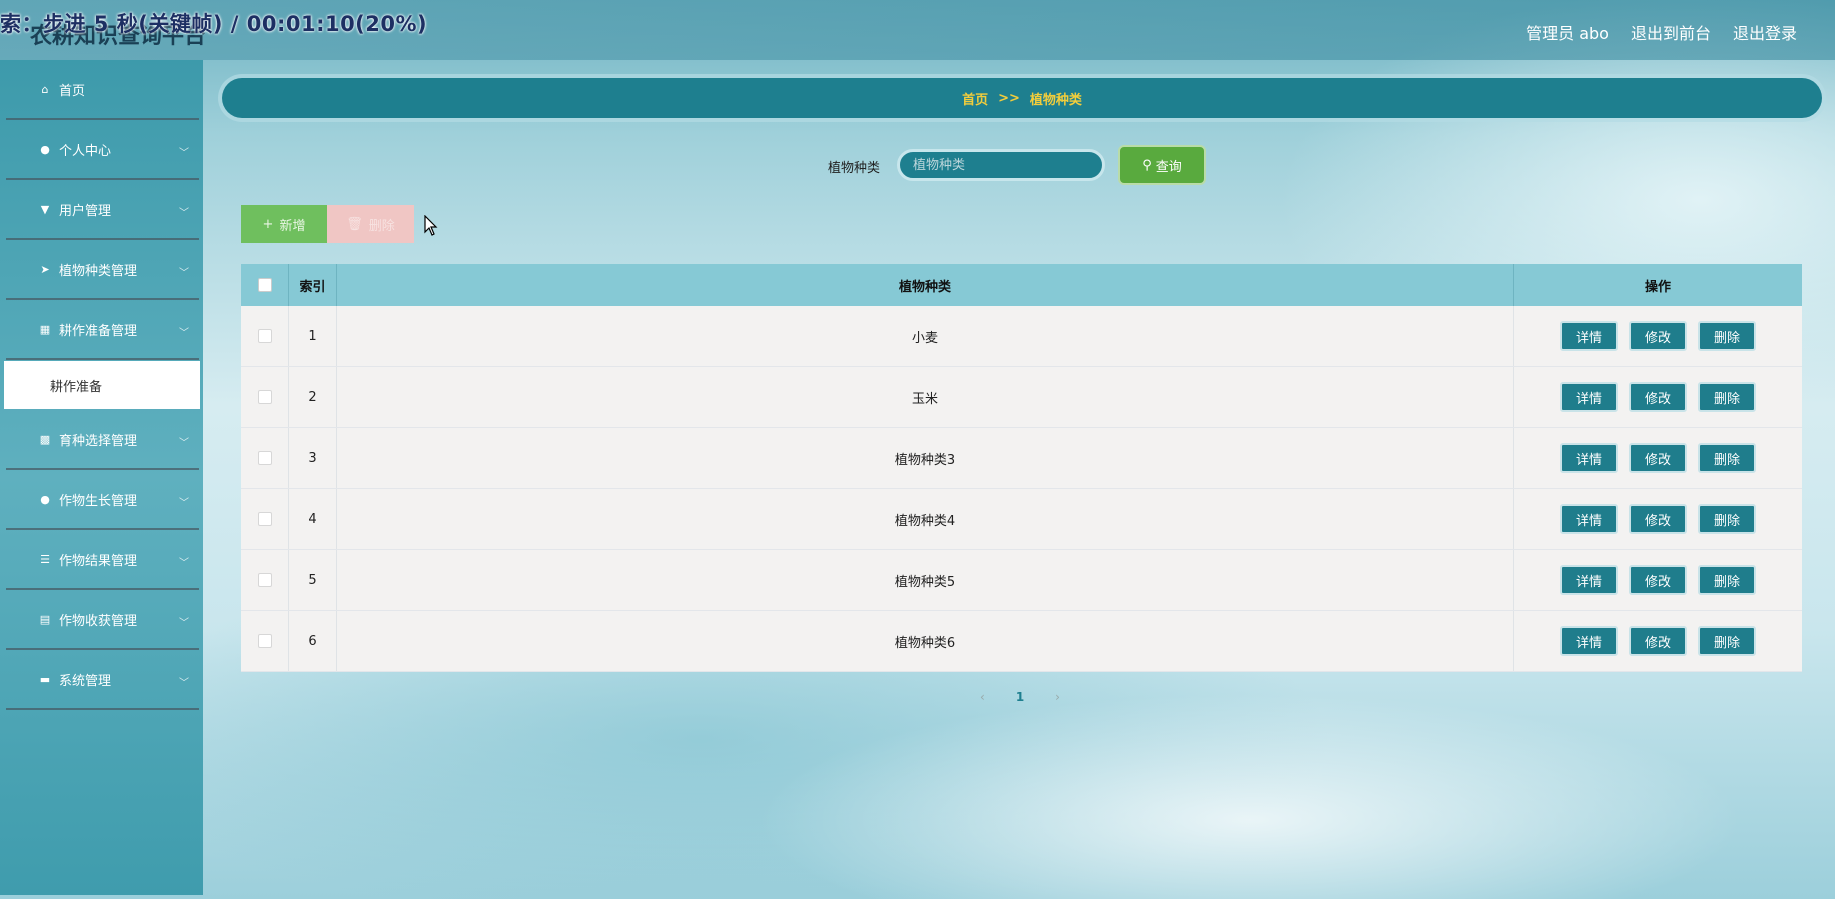  What do you see at coordinates (102, 90) in the screenshot?
I see `sidebar-item-home: ⌂ 首页` at bounding box center [102, 90].